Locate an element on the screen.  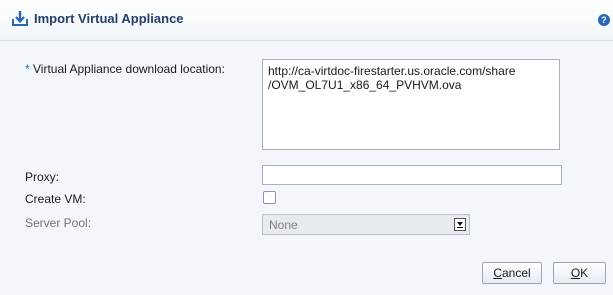
location-value-line-2: /OVM_OL7U1_x86_64_PVHVM.ova is located at coordinates (365, 85).